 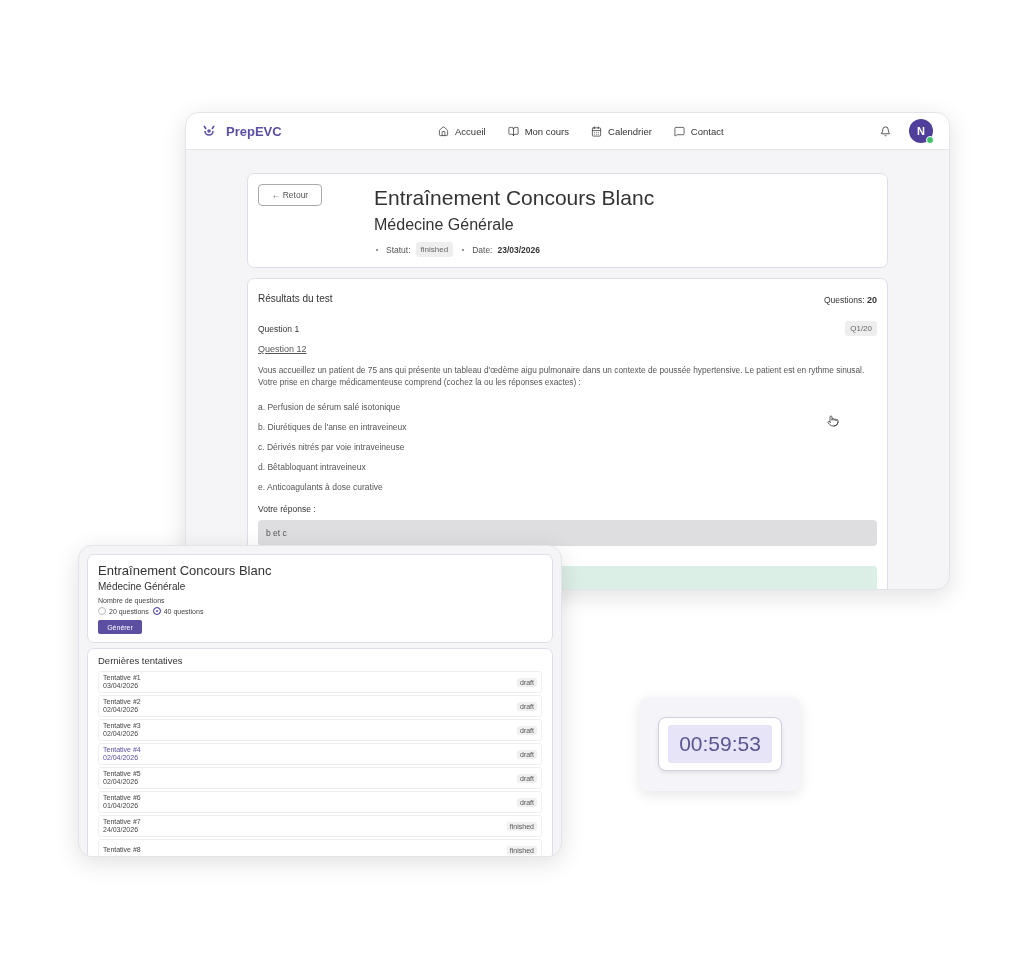 I want to click on nav-link: Mon cours, so click(x=538, y=131).